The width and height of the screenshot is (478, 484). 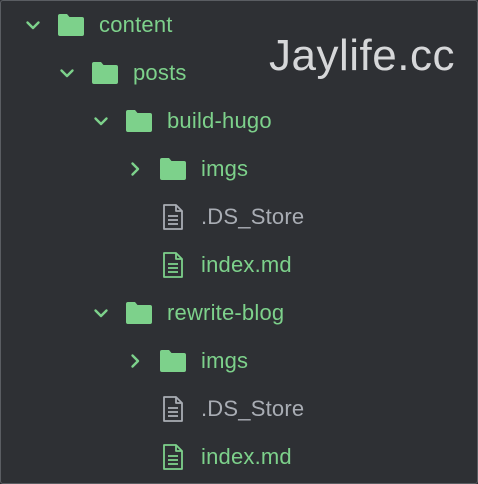 I want to click on tree-item-rewrite-blog: rewrite-blog, so click(x=239, y=313).